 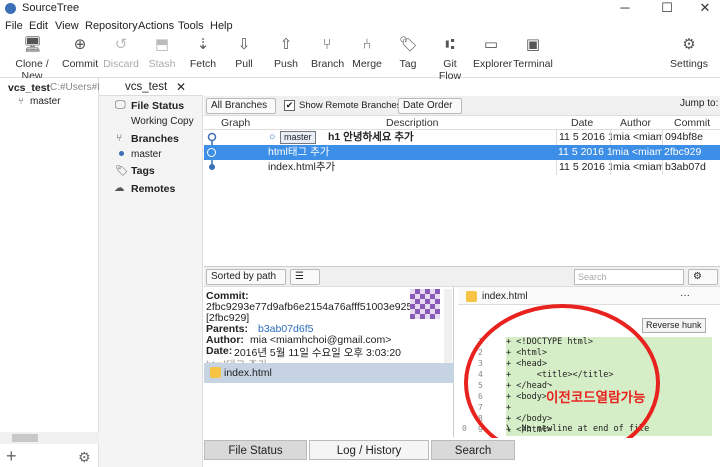 What do you see at coordinates (51, 8) in the screenshot?
I see `window-title: SourceTree` at bounding box center [51, 8].